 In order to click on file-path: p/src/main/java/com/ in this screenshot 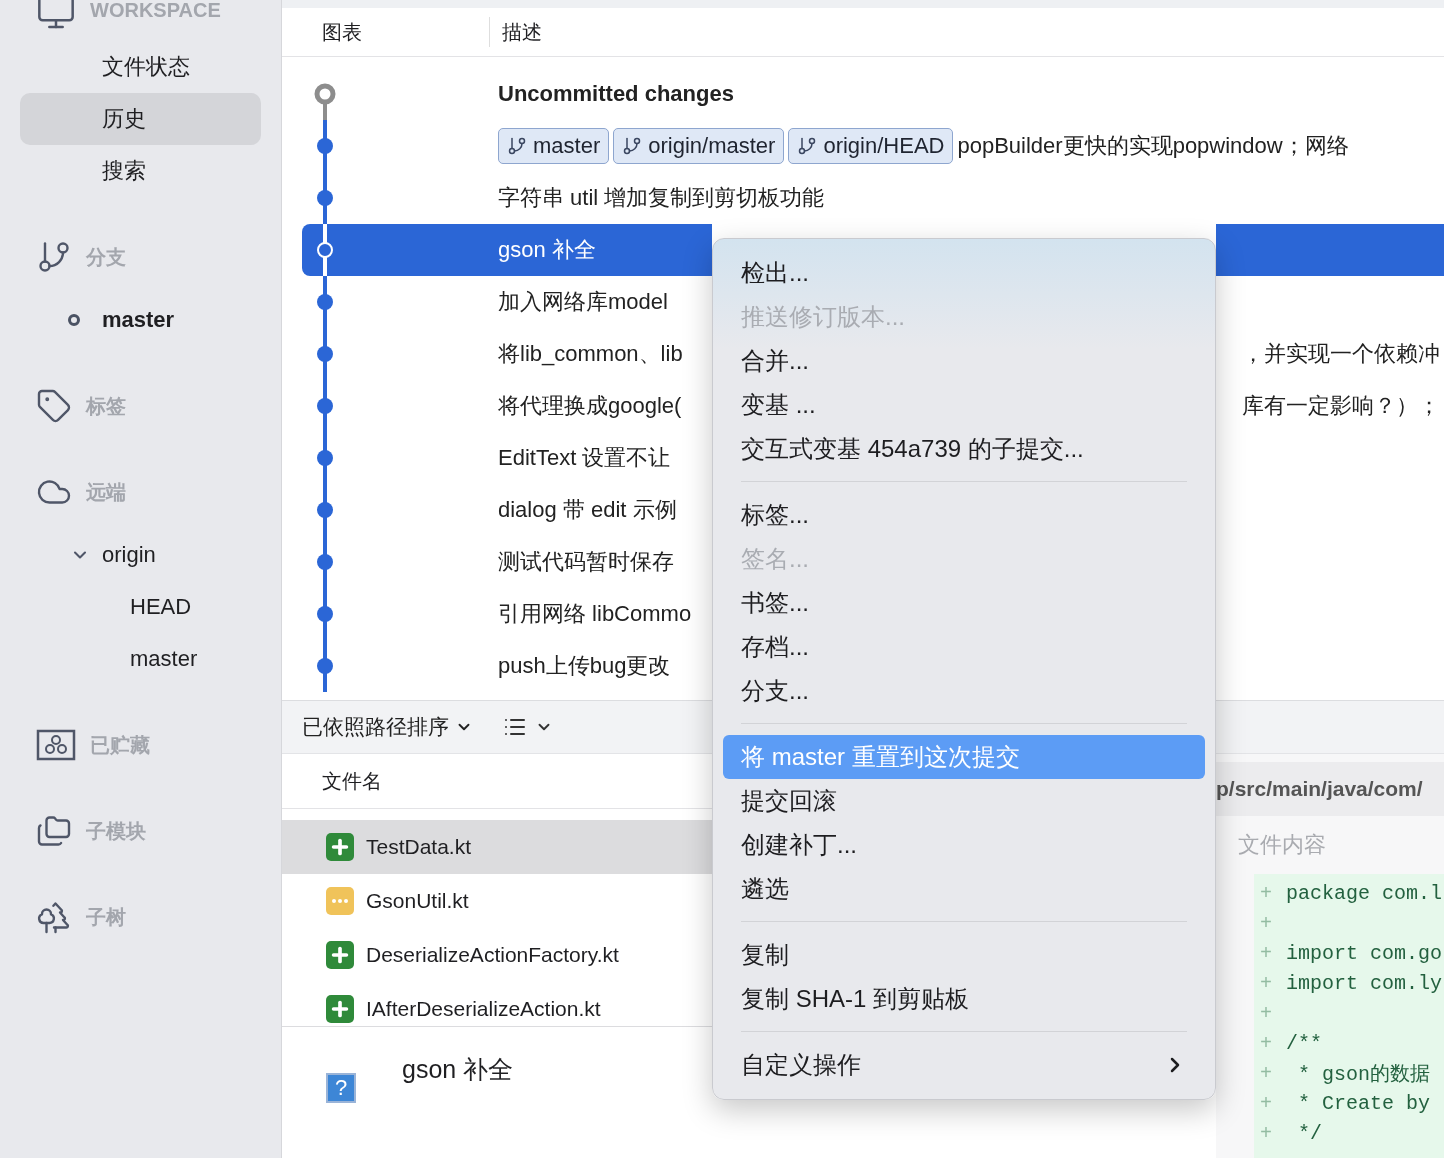, I will do `click(1319, 789)`.